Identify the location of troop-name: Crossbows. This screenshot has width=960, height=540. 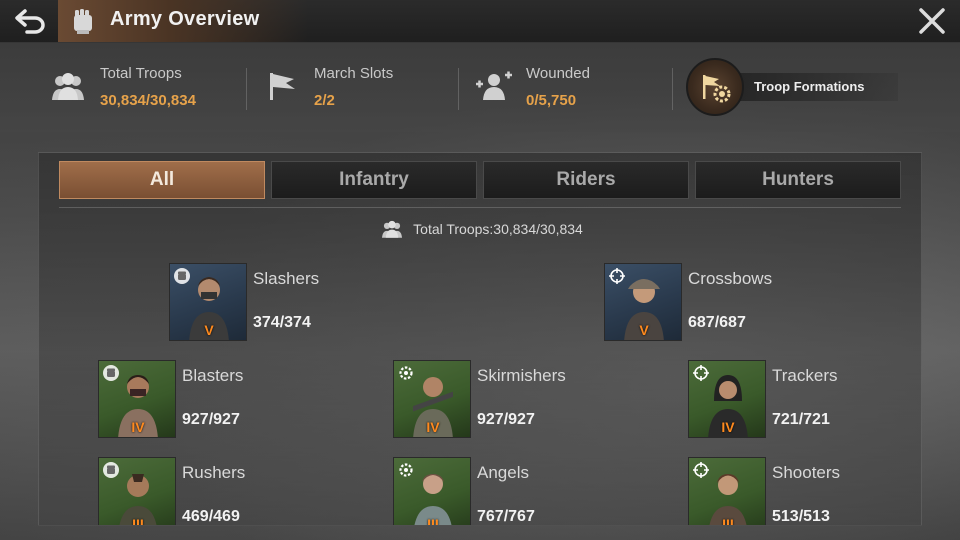
(730, 278).